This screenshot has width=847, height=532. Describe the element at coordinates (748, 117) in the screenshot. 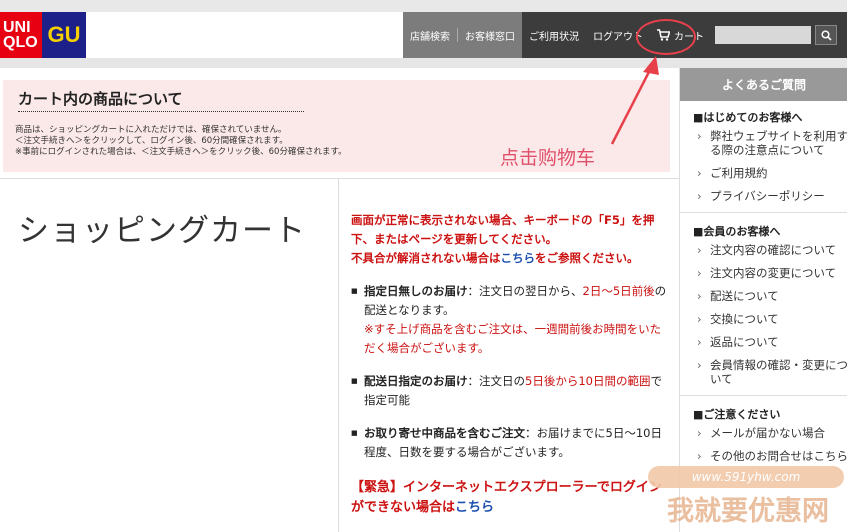

I see `faq-section-title: ■はじめてのお客様へ` at that location.